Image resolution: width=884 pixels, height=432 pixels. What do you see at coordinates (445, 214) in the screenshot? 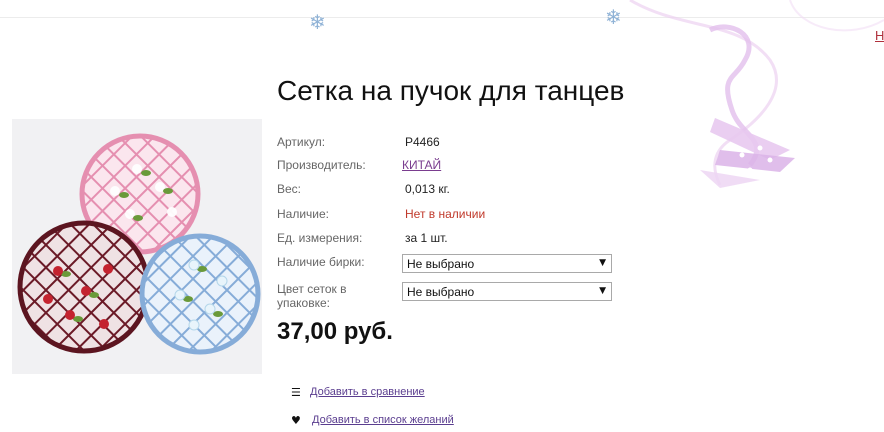
I see `availability-status: Нет в наличии` at bounding box center [445, 214].